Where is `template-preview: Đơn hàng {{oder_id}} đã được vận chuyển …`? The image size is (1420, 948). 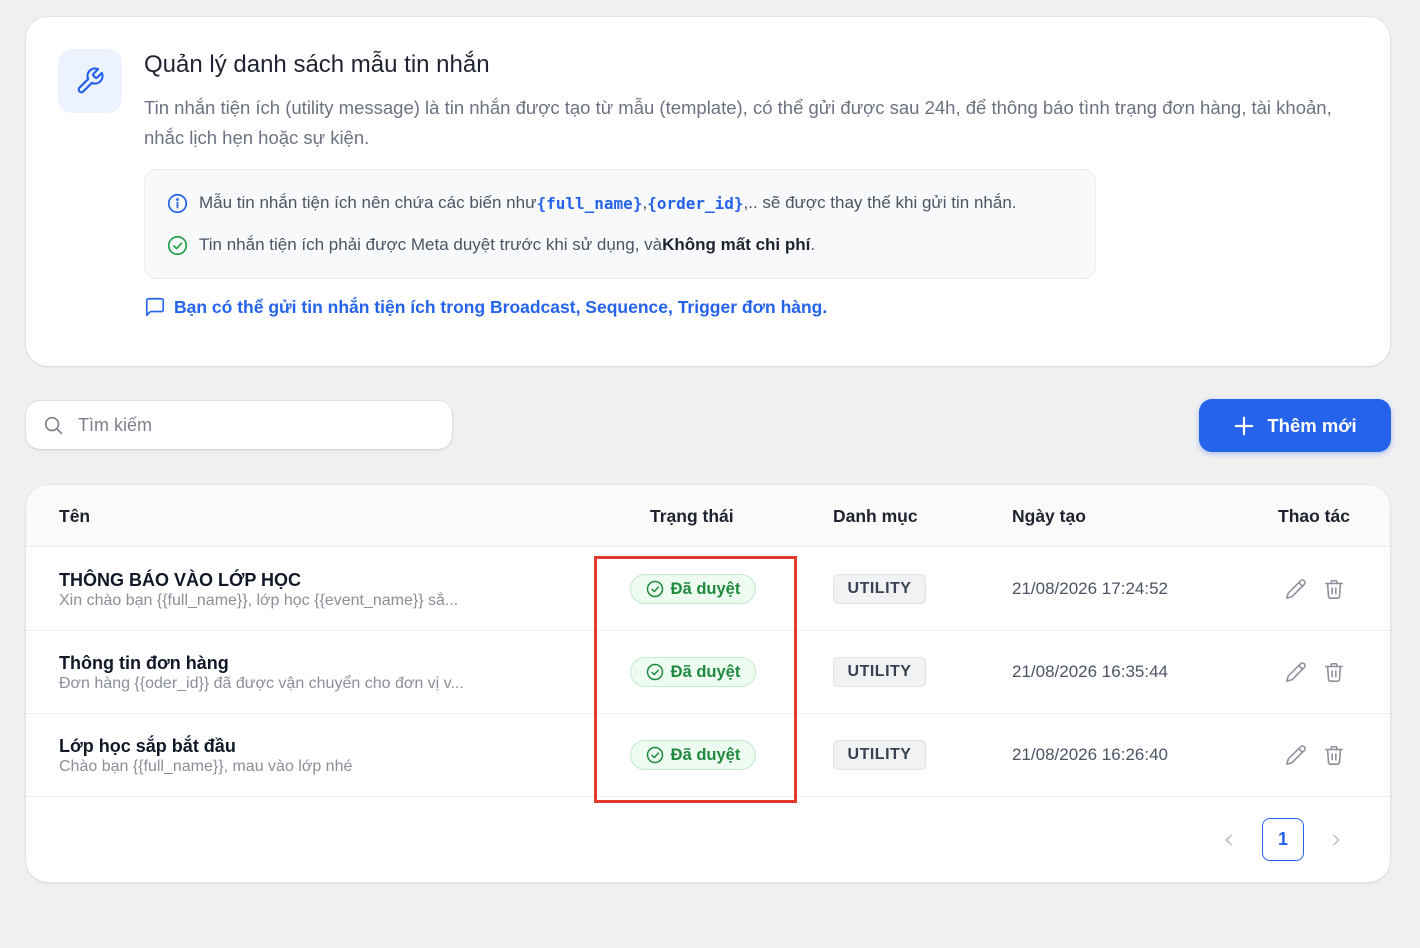 template-preview: Đơn hàng {{oder_id}} đã được vận chuyển … is located at coordinates (261, 683).